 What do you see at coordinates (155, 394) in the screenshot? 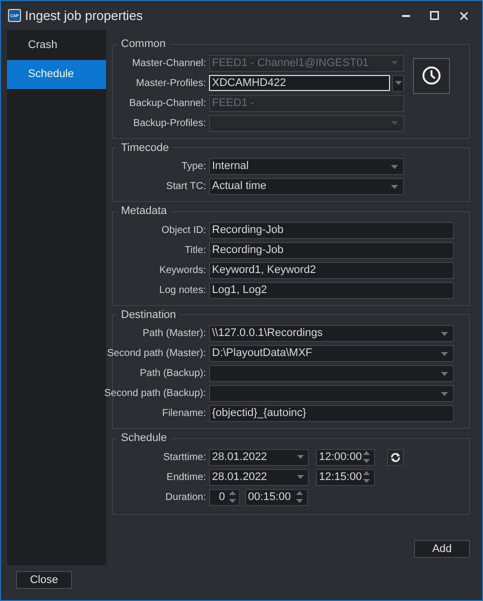
I see `field-label: Second path (Backup):` at bounding box center [155, 394].